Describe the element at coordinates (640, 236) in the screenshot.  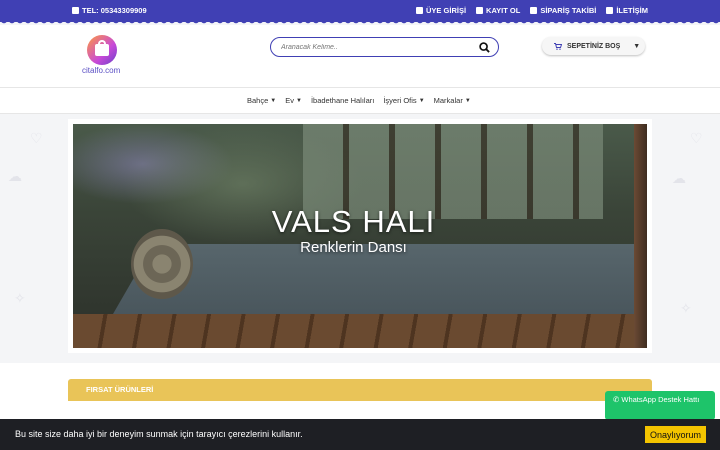
I see `next-slide-preview` at that location.